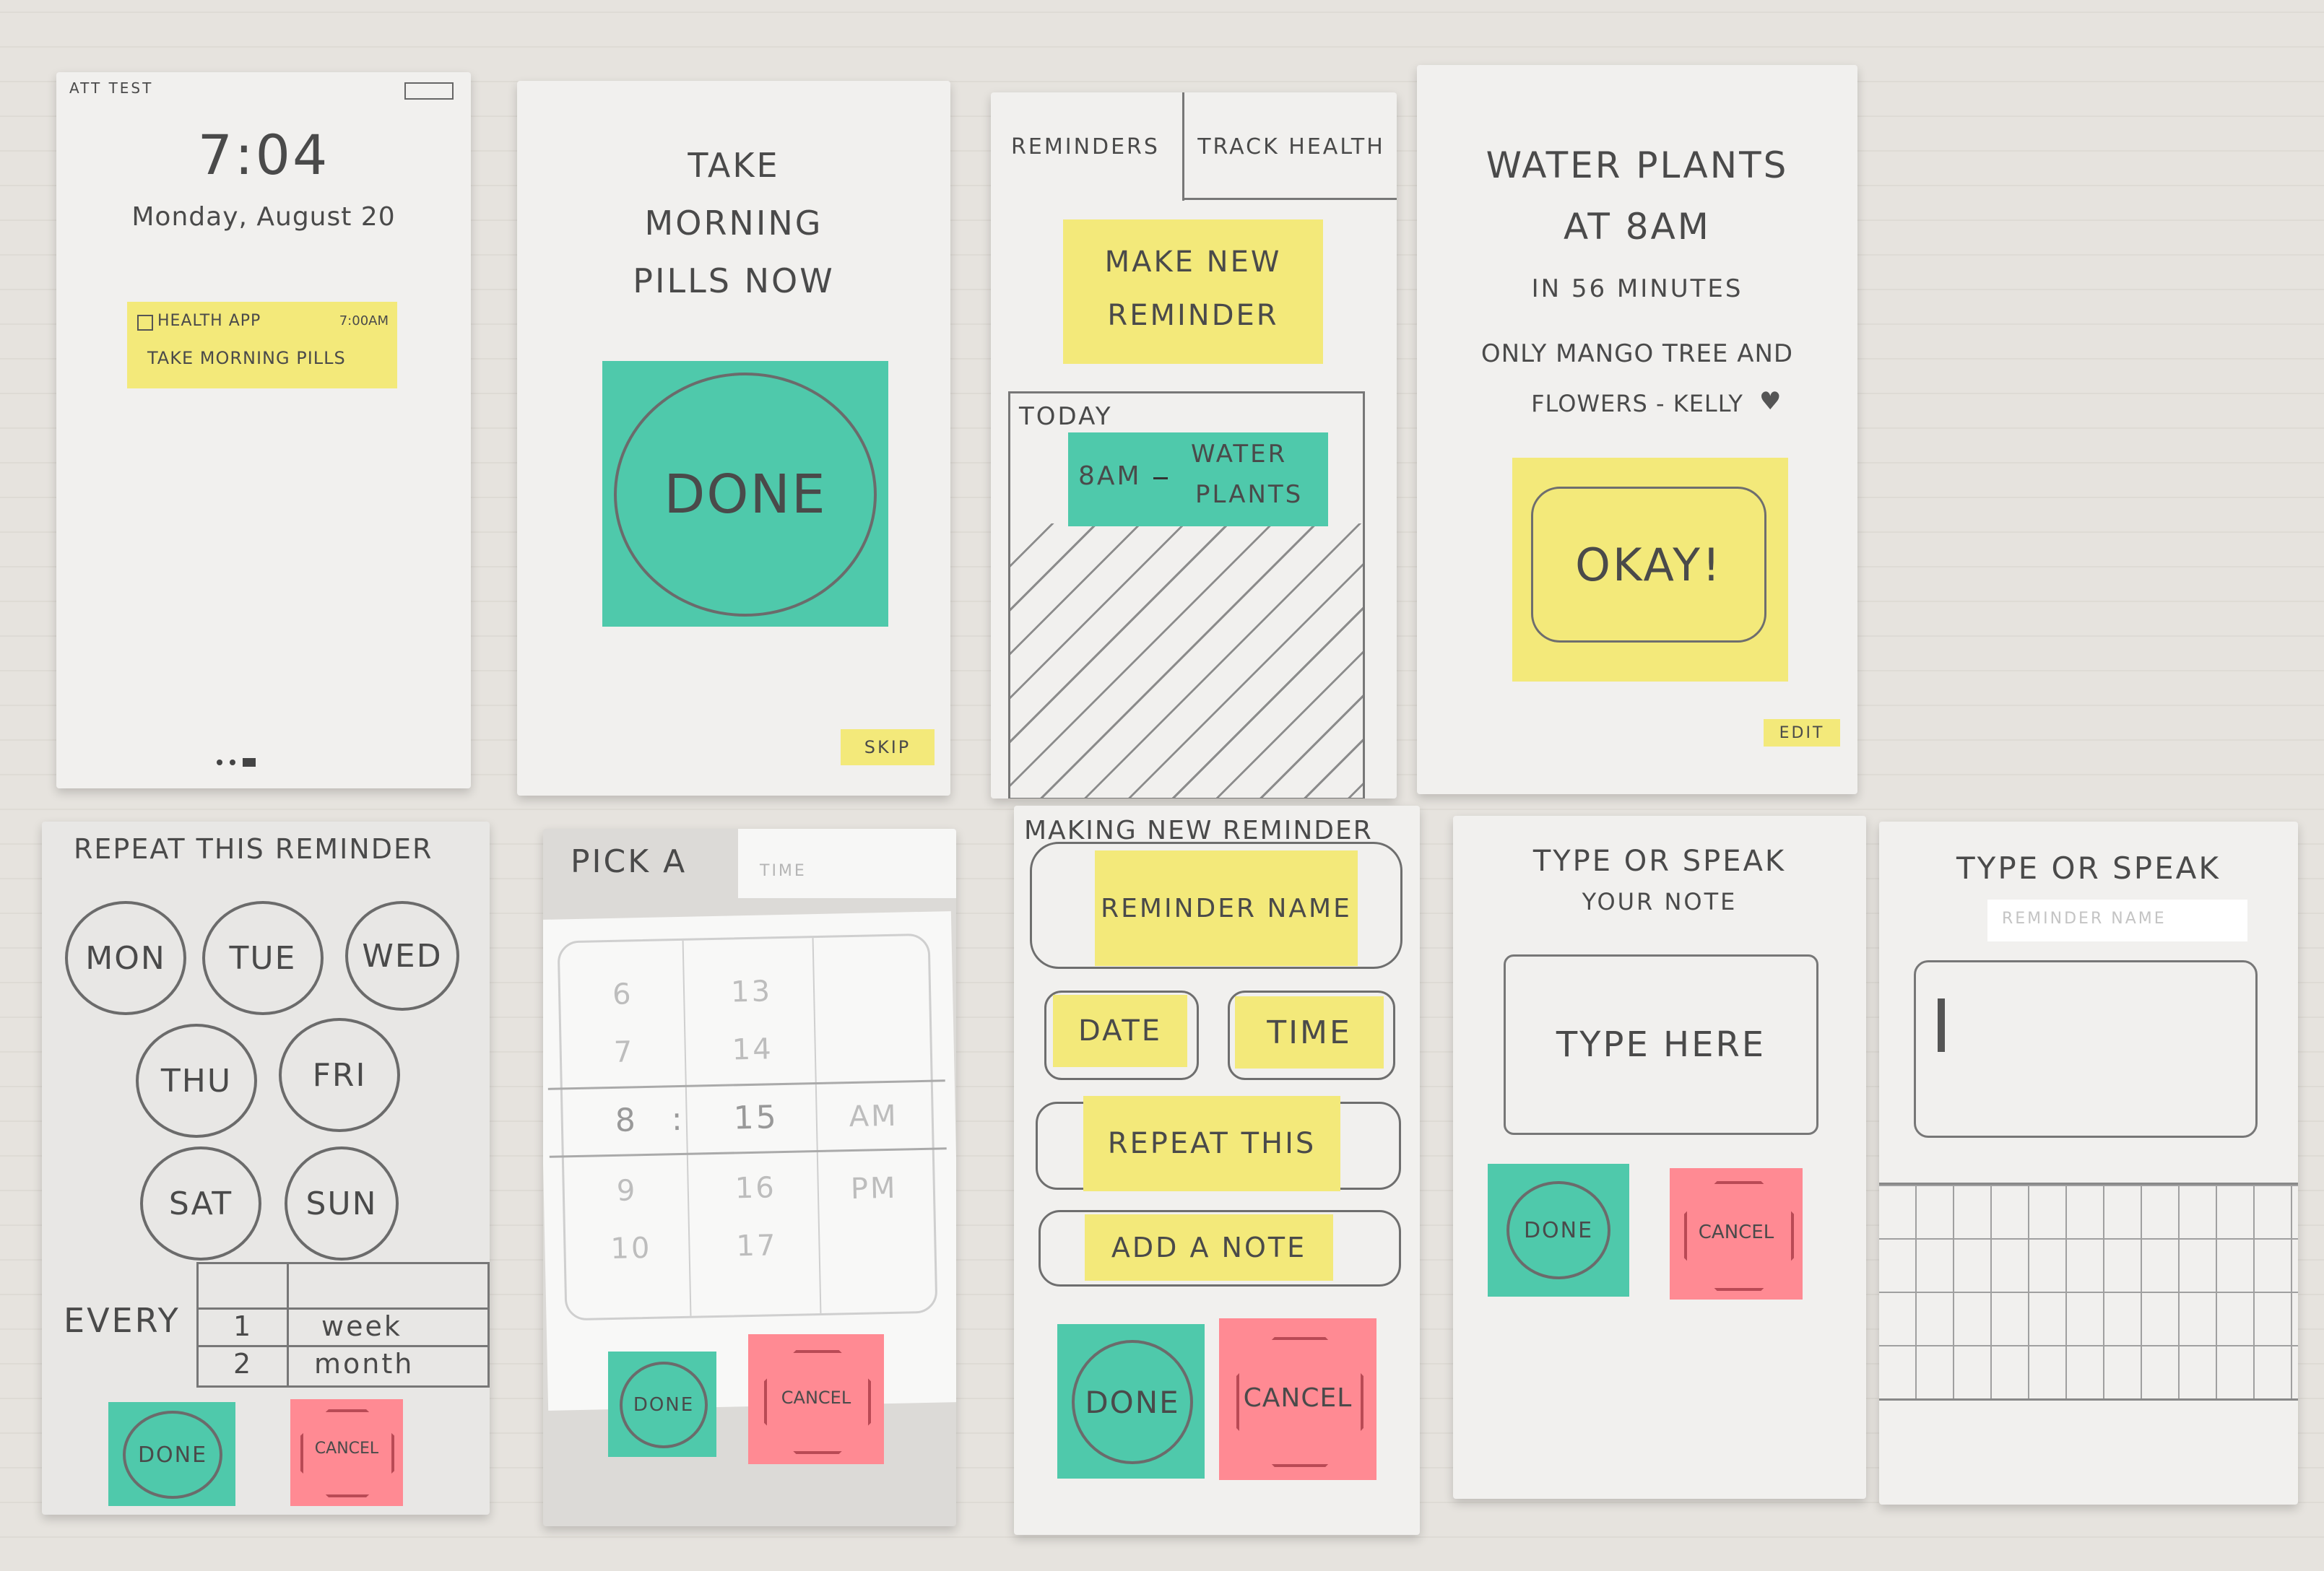  What do you see at coordinates (1291, 146) in the screenshot?
I see `tab-track-health: TRACK HEALTH` at bounding box center [1291, 146].